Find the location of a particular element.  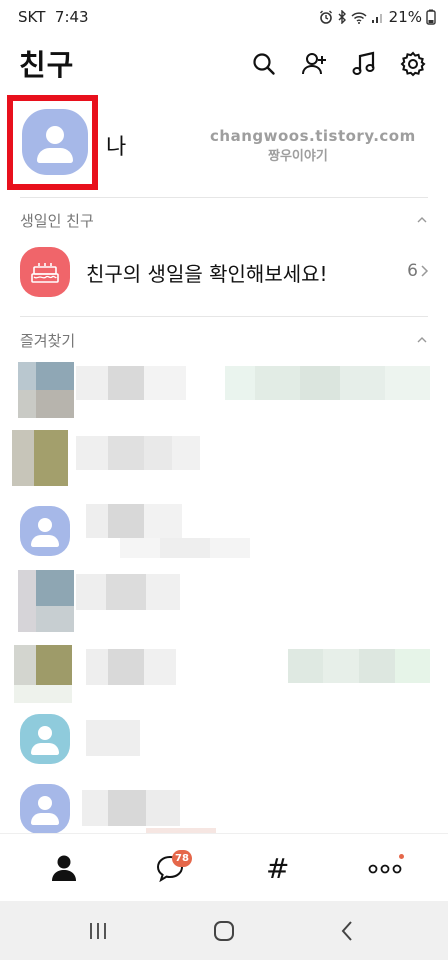

friends-tab is located at coordinates (64, 868).